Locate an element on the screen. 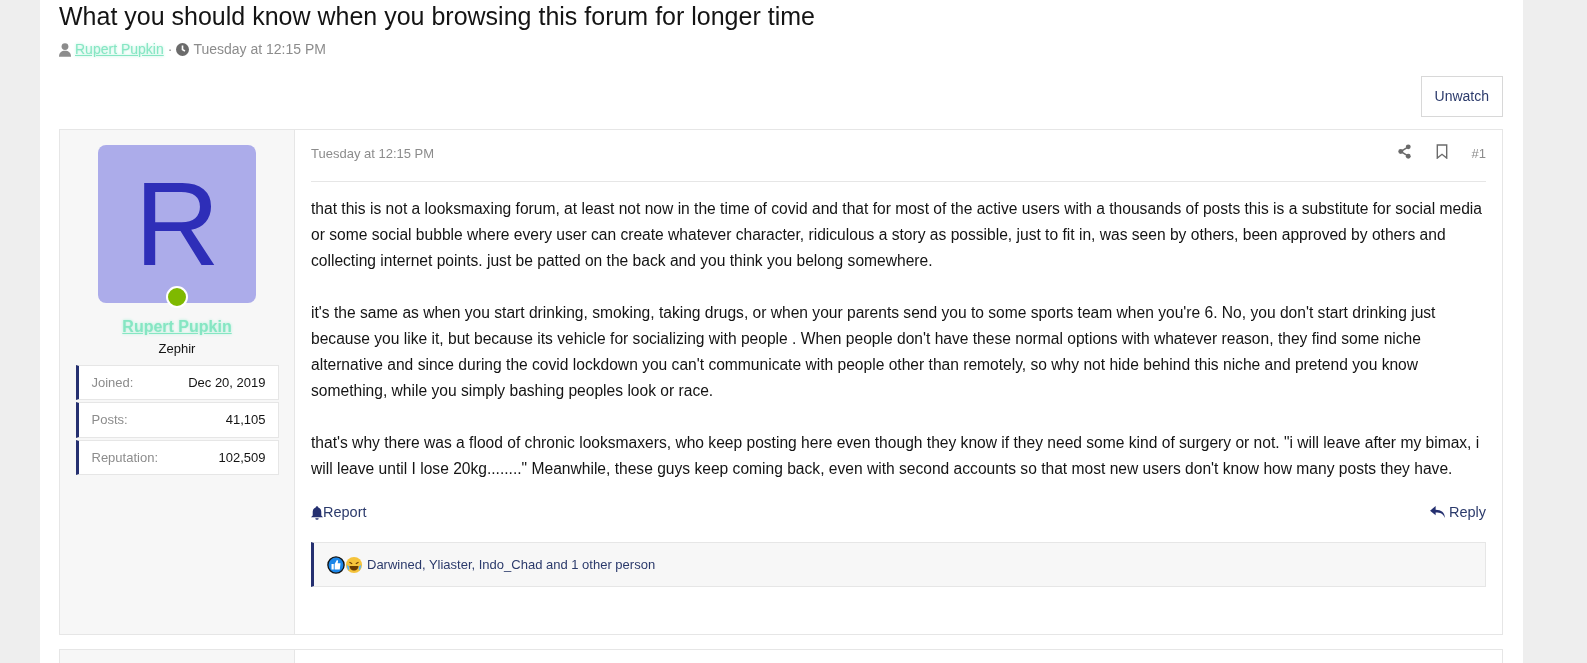 This screenshot has width=1587, height=663. stat-value: 41,105 is located at coordinates (245, 420).